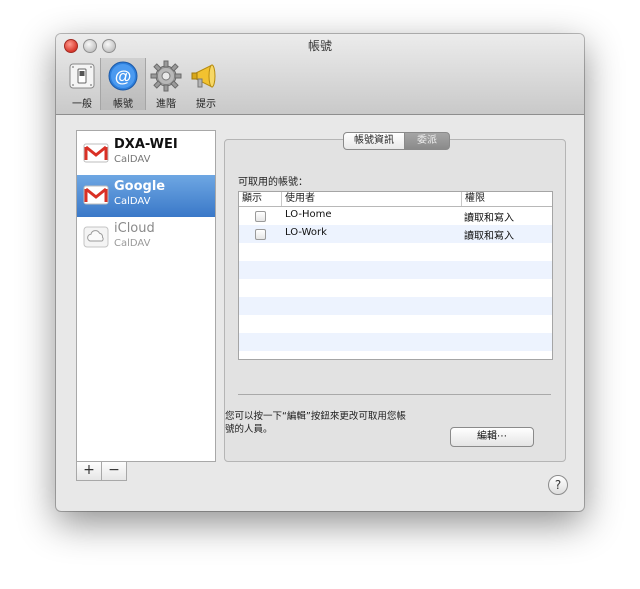 The height and width of the screenshot is (589, 640). Describe the element at coordinates (140, 186) in the screenshot. I see `account-name: Google` at that location.